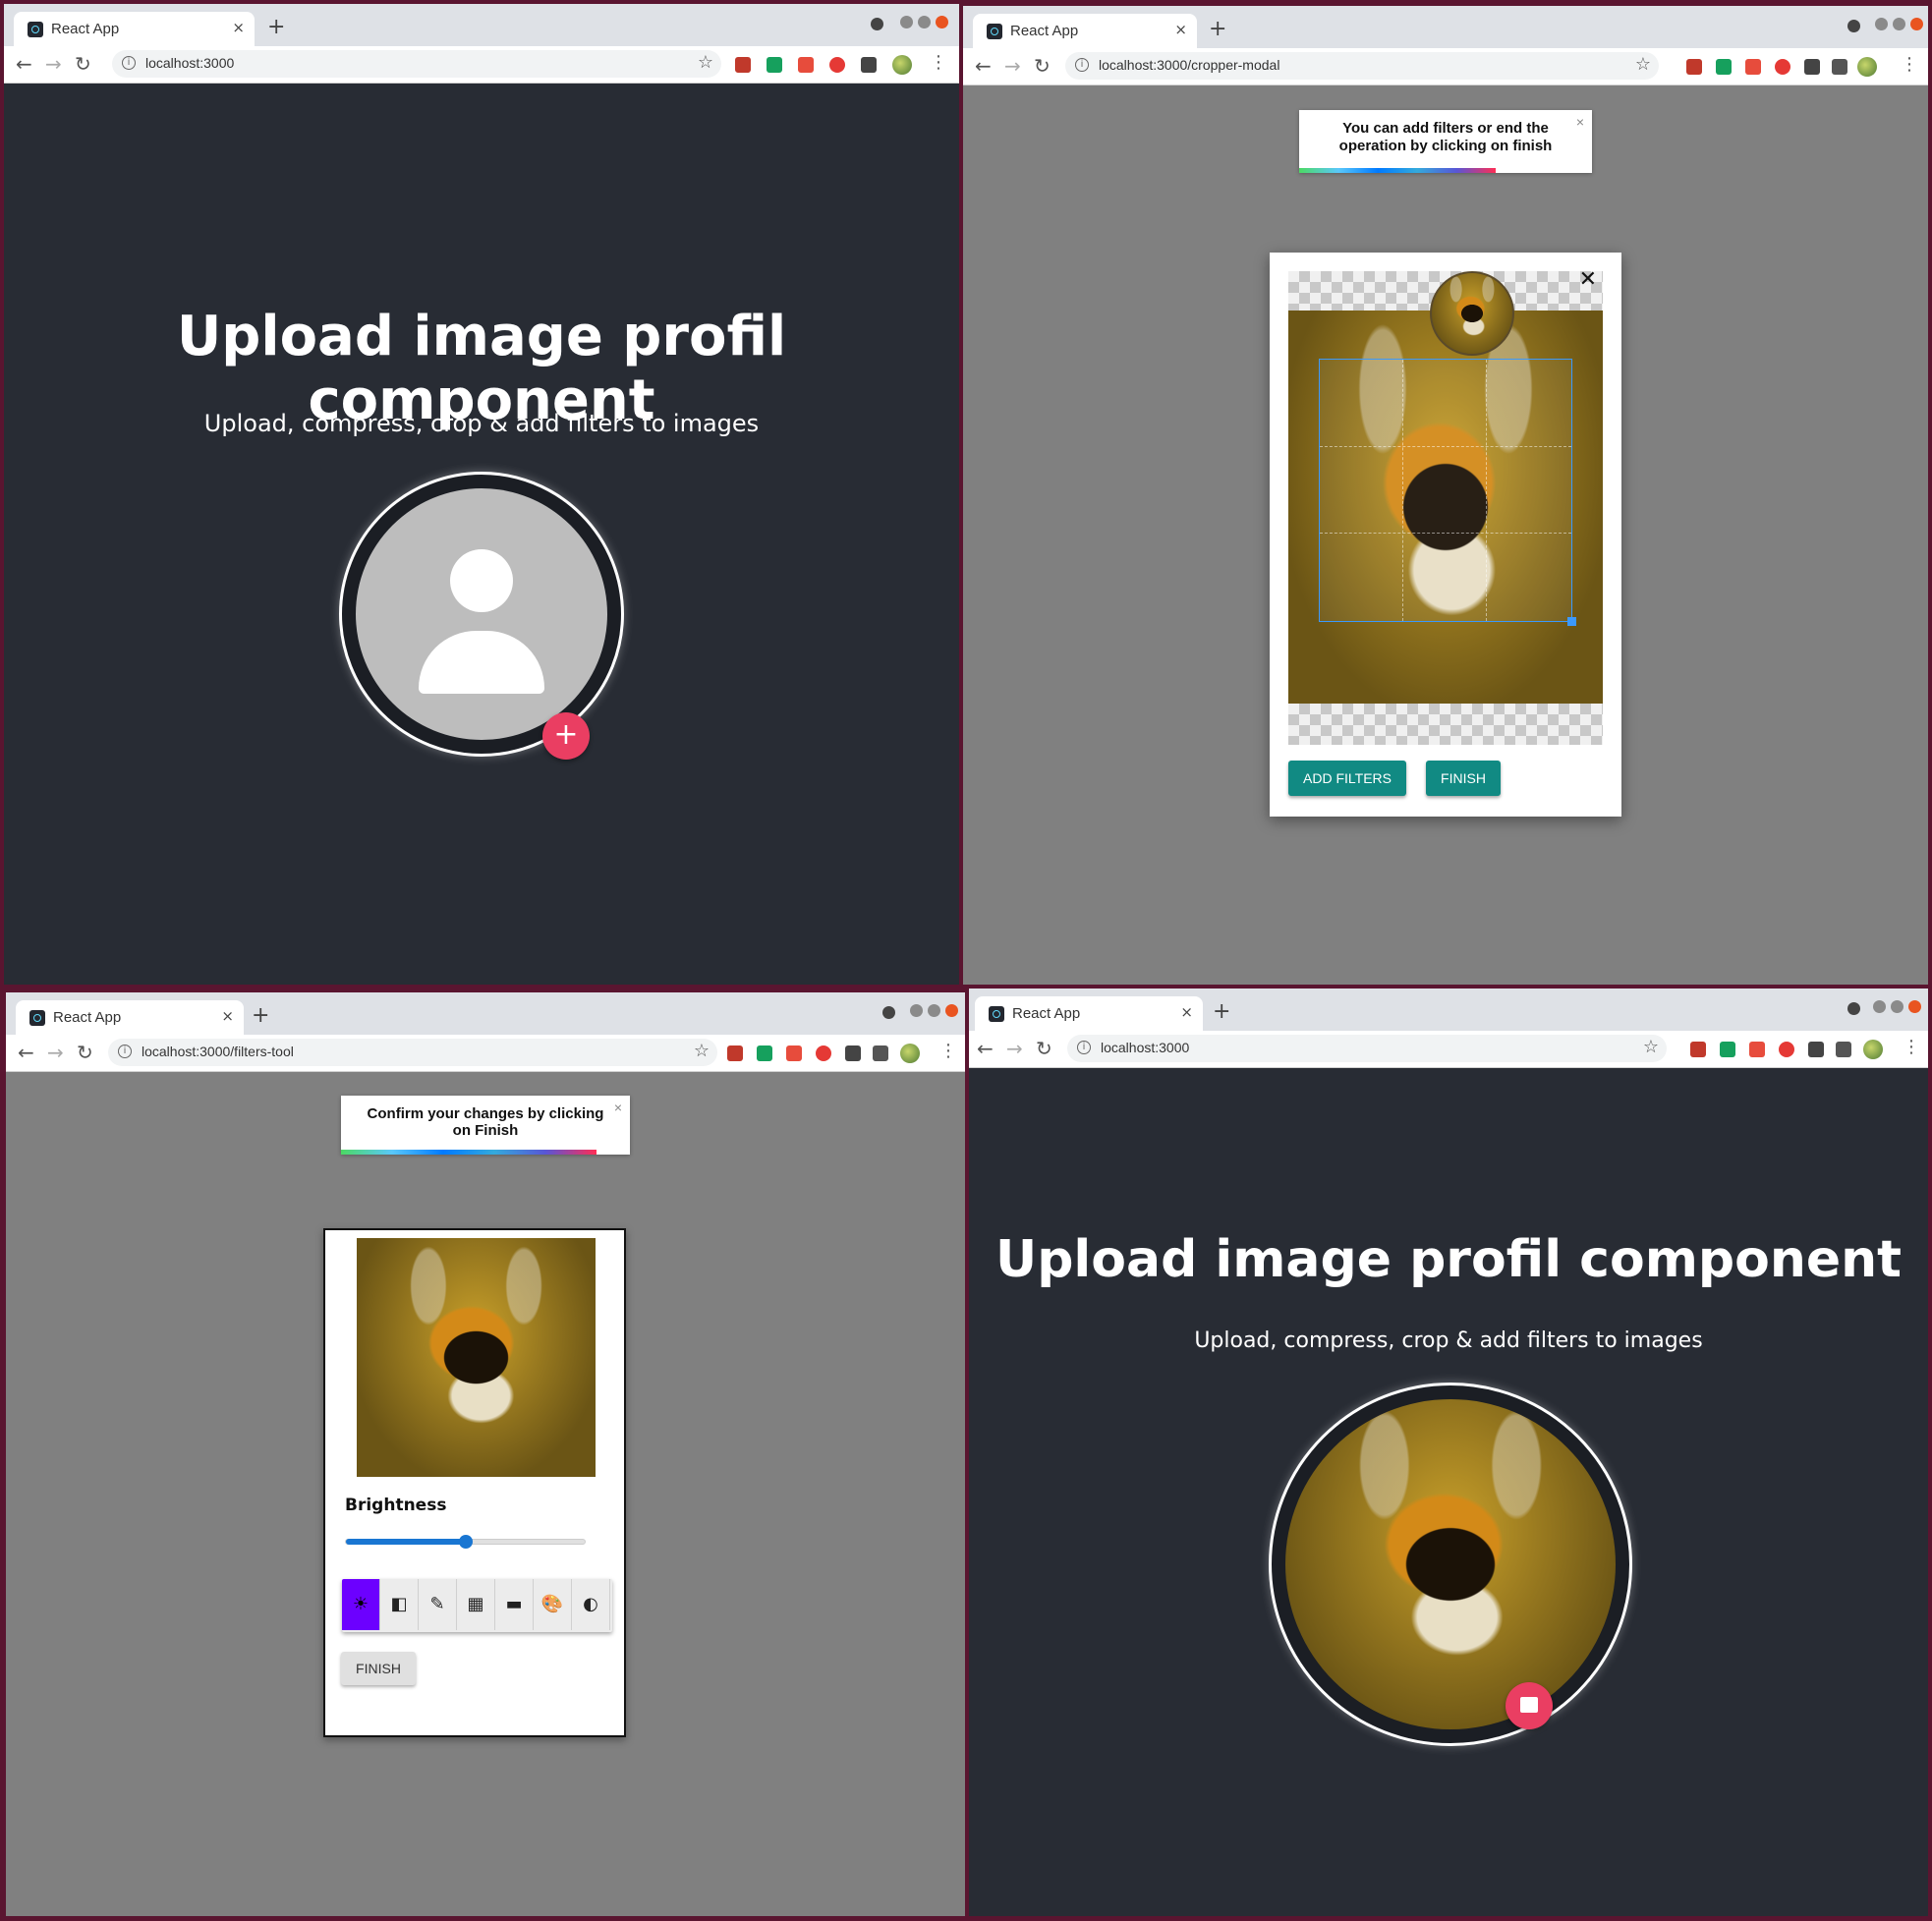 The height and width of the screenshot is (1921, 1932). I want to click on close-cropper-icon: ✕, so click(1588, 279).